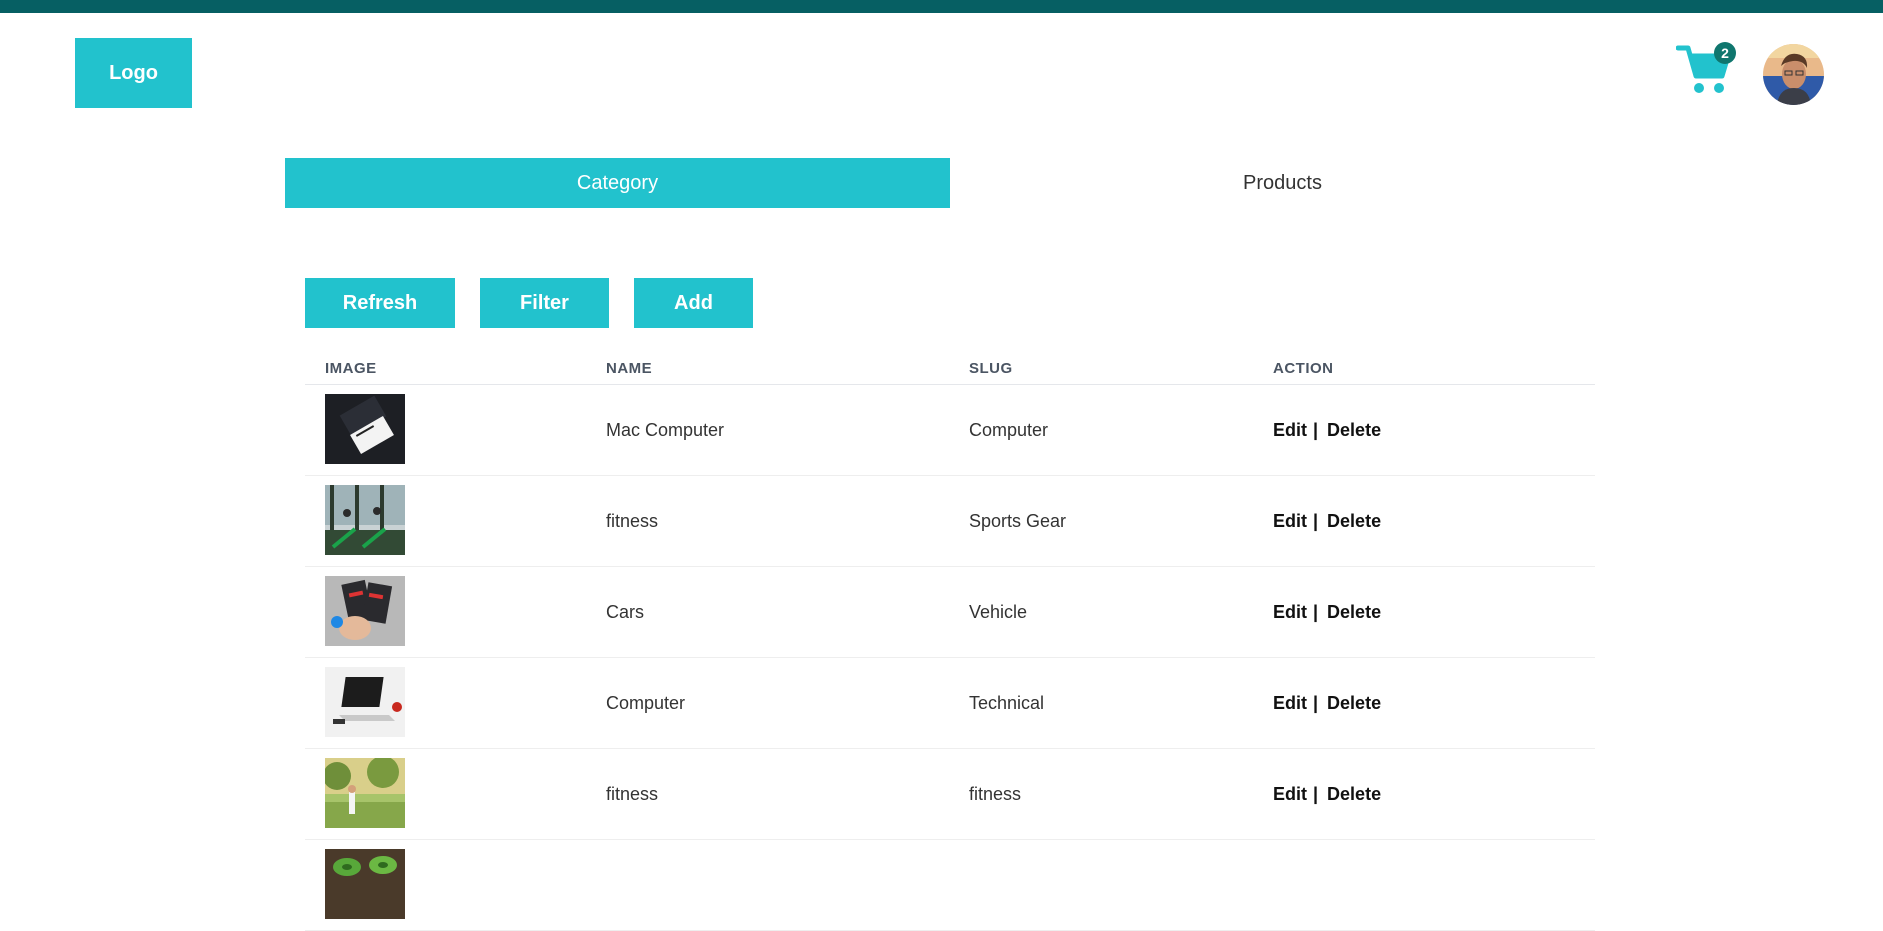 The height and width of the screenshot is (931, 1883). Describe the element at coordinates (950, 885) in the screenshot. I see `table-row` at that location.